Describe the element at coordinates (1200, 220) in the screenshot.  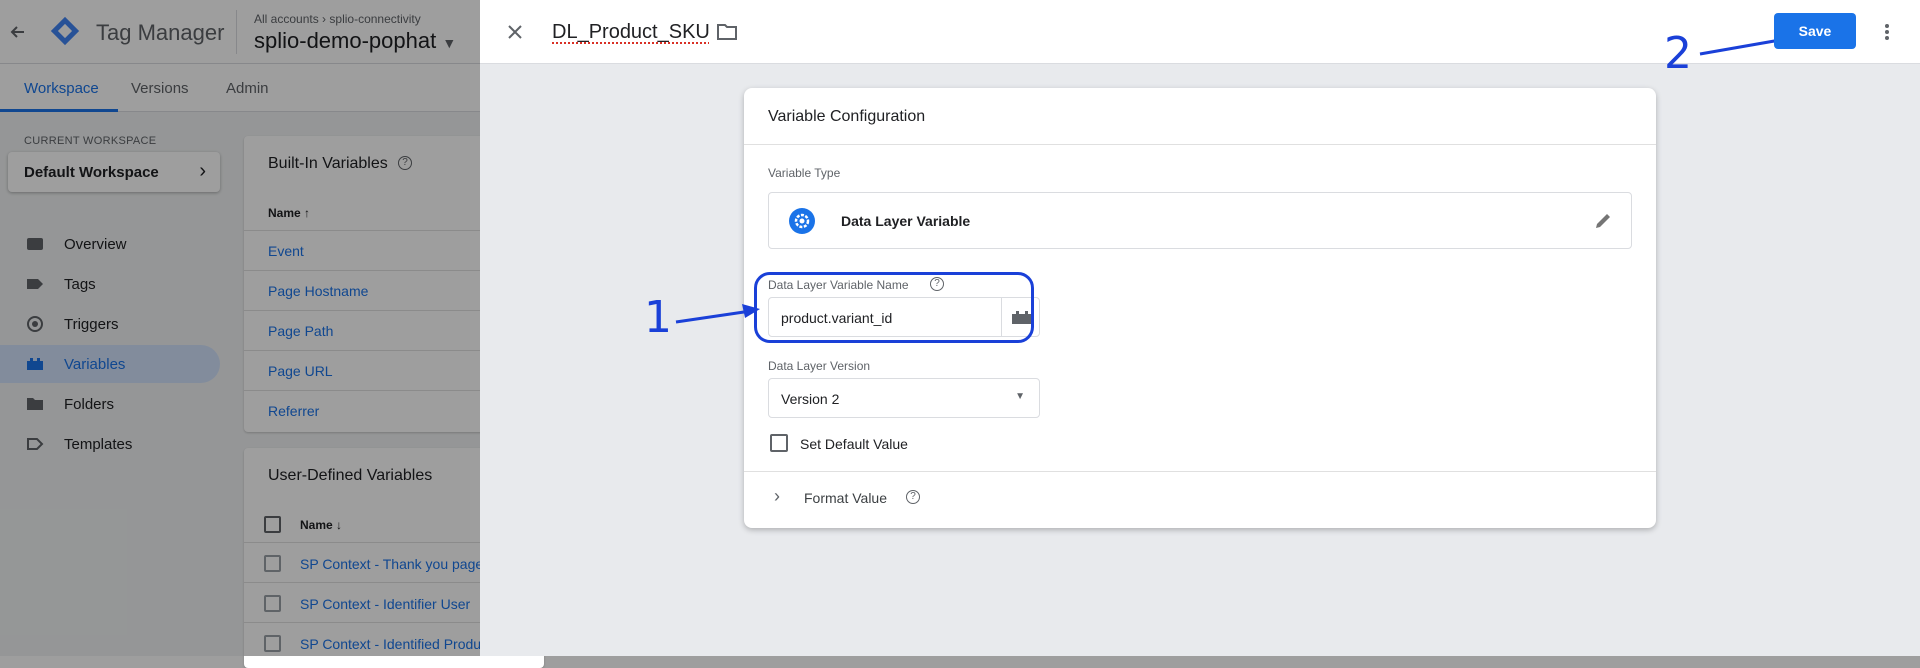
I see `variable-type-selector: Data Layer Variable` at that location.